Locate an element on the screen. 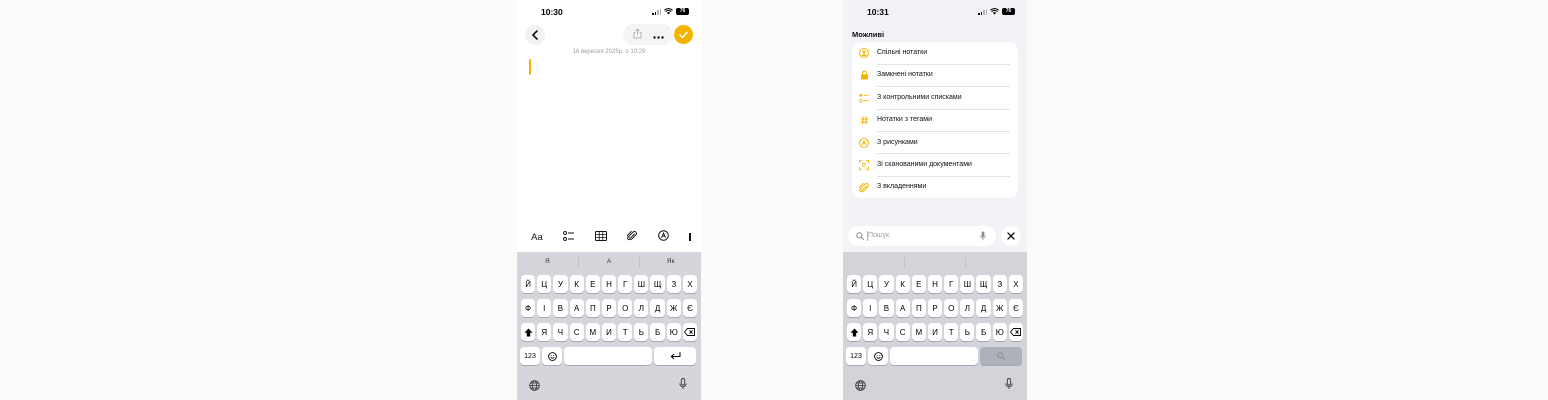  attachment-button is located at coordinates (632, 237).